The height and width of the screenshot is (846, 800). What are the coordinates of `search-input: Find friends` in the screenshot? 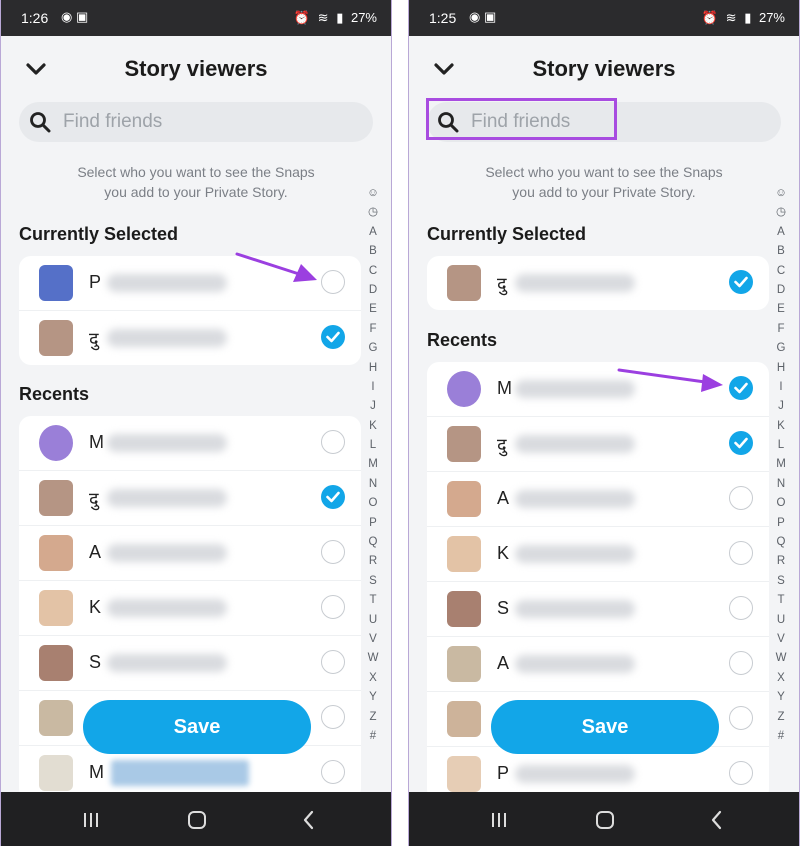 It's located at (196, 122).